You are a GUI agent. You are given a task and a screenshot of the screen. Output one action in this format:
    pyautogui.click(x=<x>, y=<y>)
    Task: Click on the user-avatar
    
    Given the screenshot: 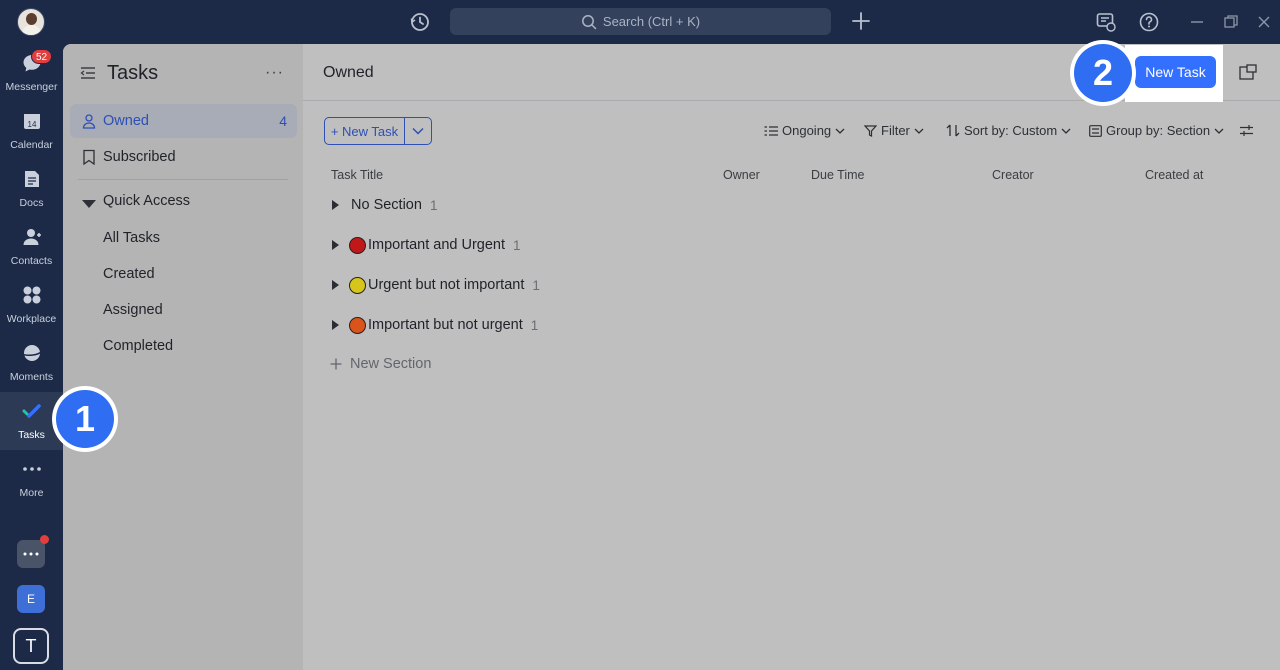 What is the action you would take?
    pyautogui.click(x=31, y=22)
    